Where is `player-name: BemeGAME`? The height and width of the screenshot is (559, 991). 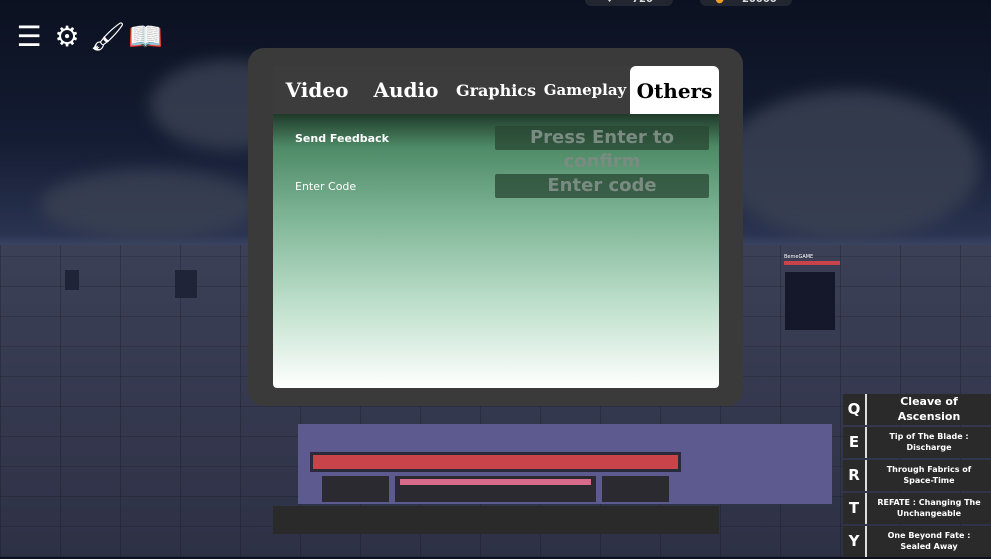 player-name: BemeGAME is located at coordinates (799, 257).